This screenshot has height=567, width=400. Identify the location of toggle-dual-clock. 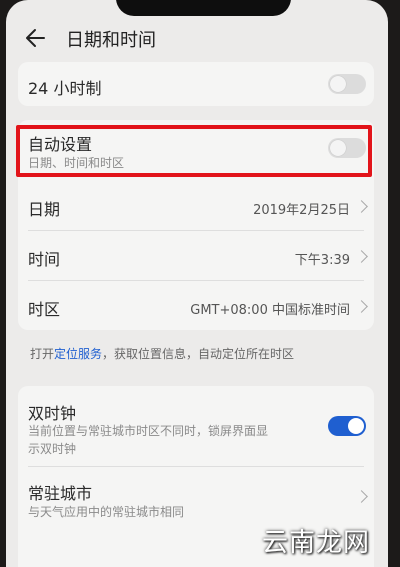
(347, 426).